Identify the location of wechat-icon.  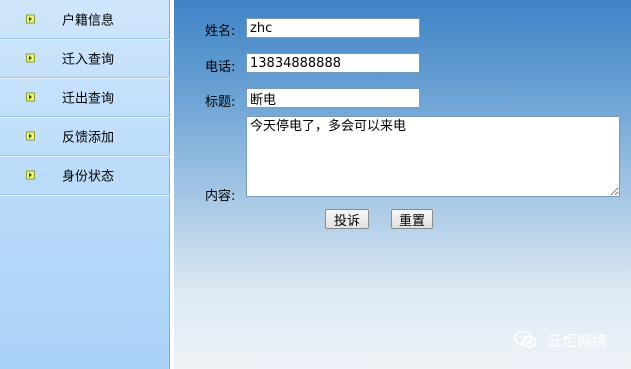
(525, 339).